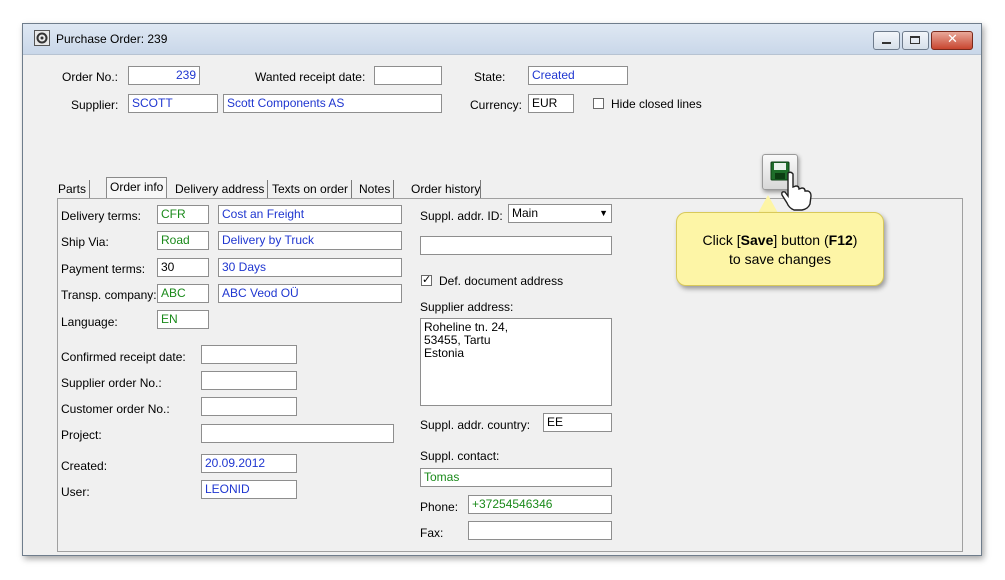 The image size is (1005, 580). Describe the element at coordinates (90, 77) in the screenshot. I see `order-no-label: Order No.:` at that location.